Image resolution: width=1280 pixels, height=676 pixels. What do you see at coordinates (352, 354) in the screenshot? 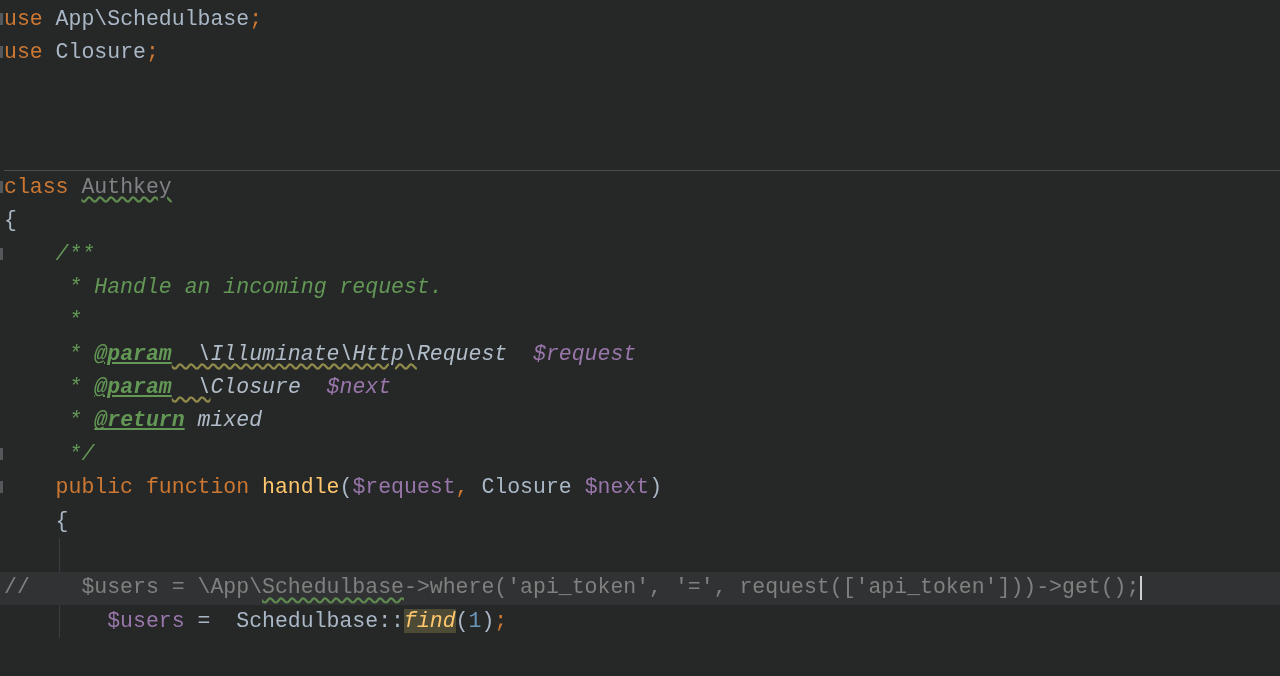
I see `doc-comment-line: * @param \Illuminate\Http\Request $request` at bounding box center [352, 354].